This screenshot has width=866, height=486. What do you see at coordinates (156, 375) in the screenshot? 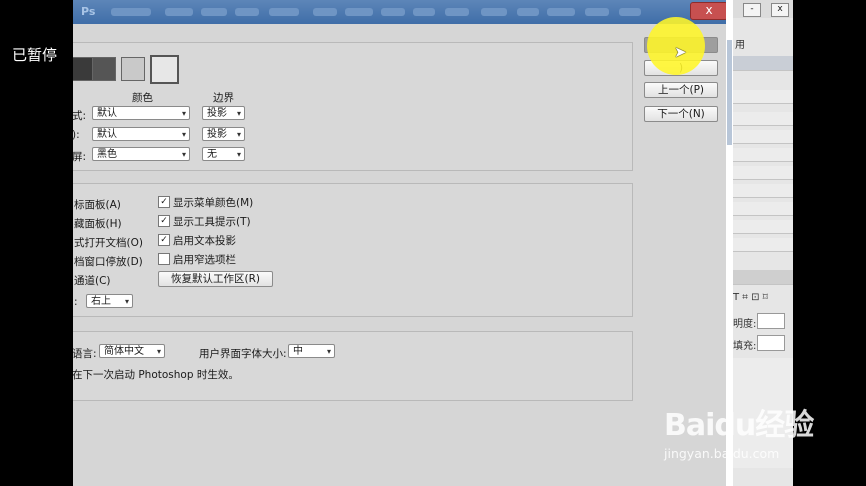
I see `restart-note: 在下一次启动 Photoshop 时生效。` at bounding box center [156, 375].